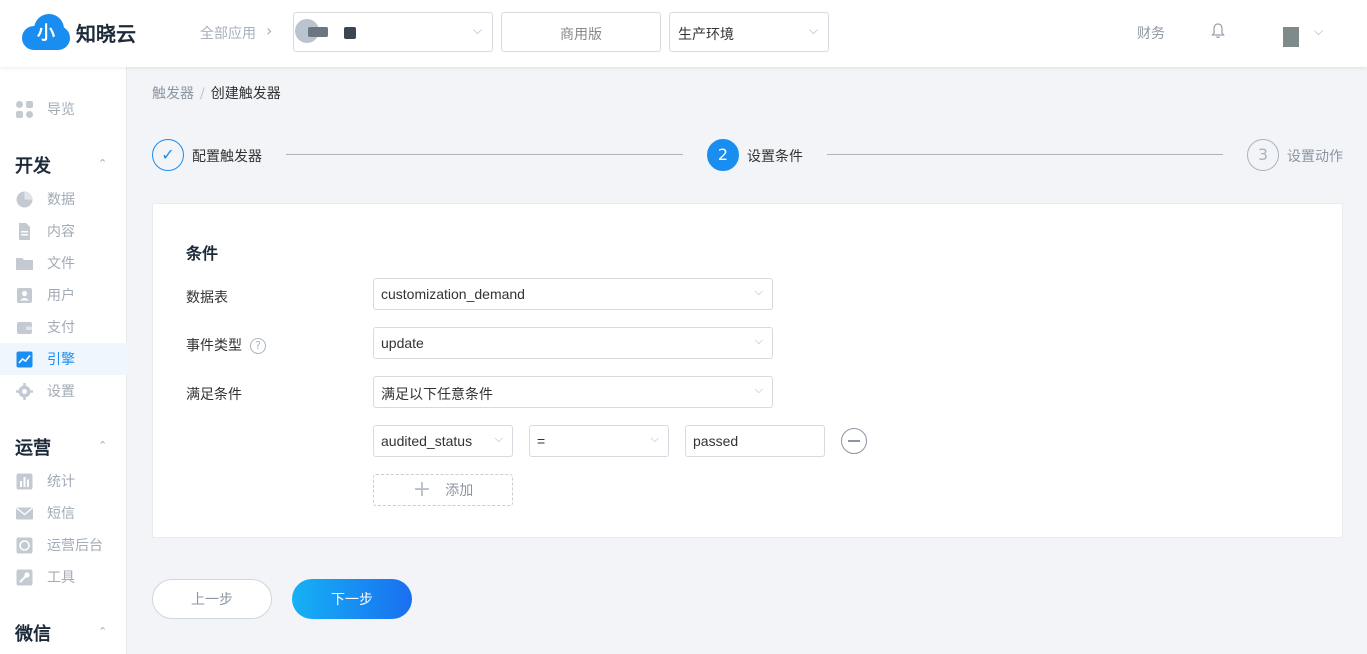 Image resolution: width=1367 pixels, height=654 pixels. I want to click on sidebar-item-label: 支付, so click(61, 328).